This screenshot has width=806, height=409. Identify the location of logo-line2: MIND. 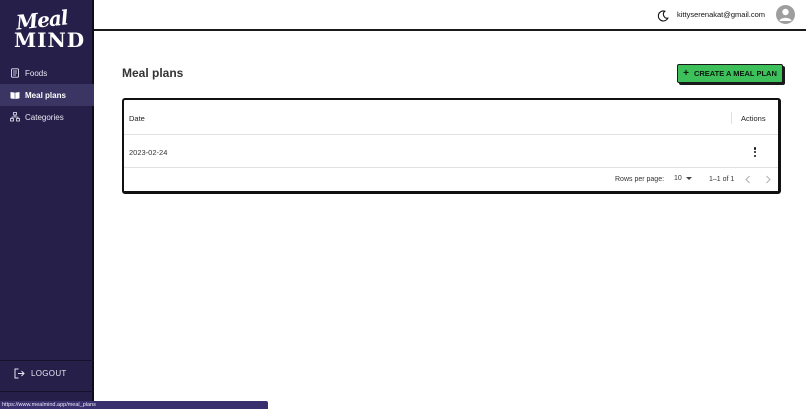
(50, 40).